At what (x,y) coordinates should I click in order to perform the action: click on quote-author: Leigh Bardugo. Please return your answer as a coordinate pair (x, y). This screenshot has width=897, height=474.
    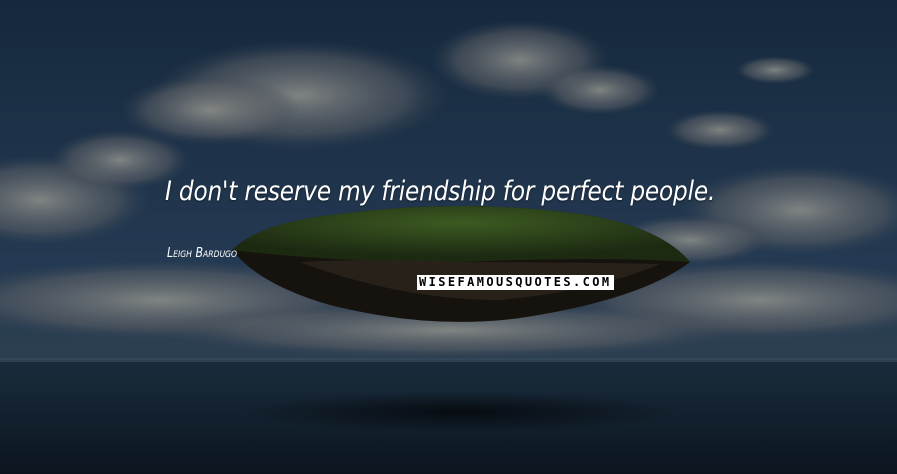
    Looking at the image, I should click on (202, 253).